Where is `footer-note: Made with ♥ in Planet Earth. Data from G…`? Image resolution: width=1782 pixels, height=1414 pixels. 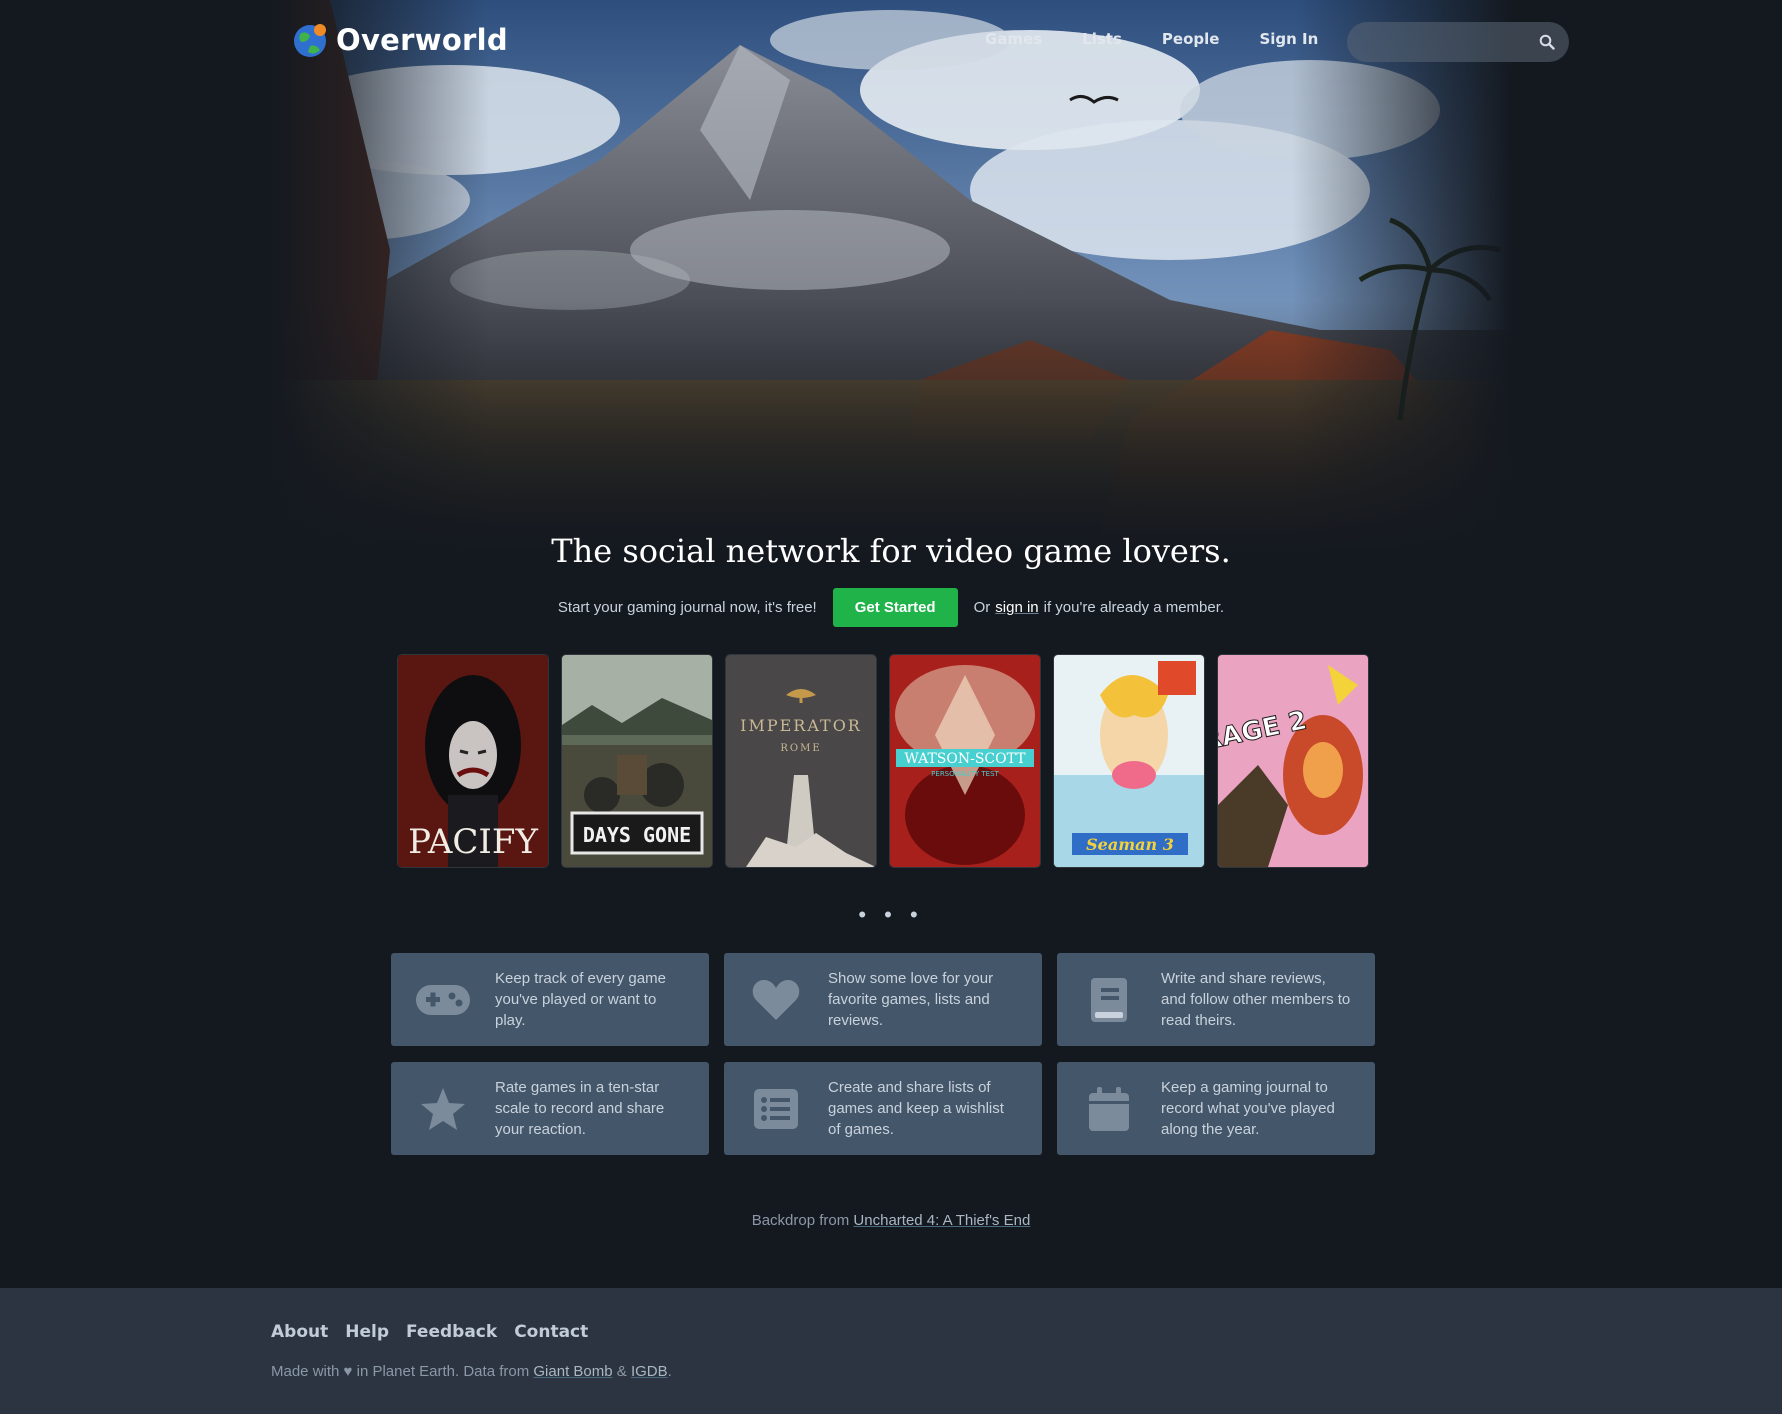
footer-note: Made with ♥ in Planet Earth. Data from G… is located at coordinates (471, 1371).